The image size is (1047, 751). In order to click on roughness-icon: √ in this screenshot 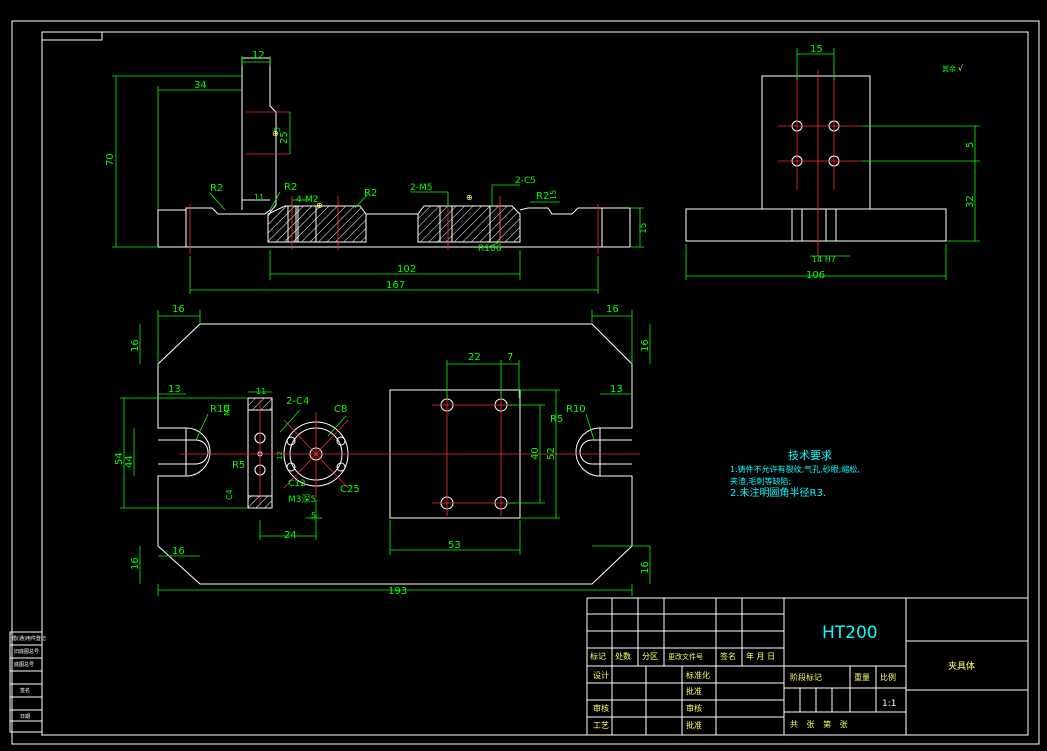, I will do `click(961, 68)`.